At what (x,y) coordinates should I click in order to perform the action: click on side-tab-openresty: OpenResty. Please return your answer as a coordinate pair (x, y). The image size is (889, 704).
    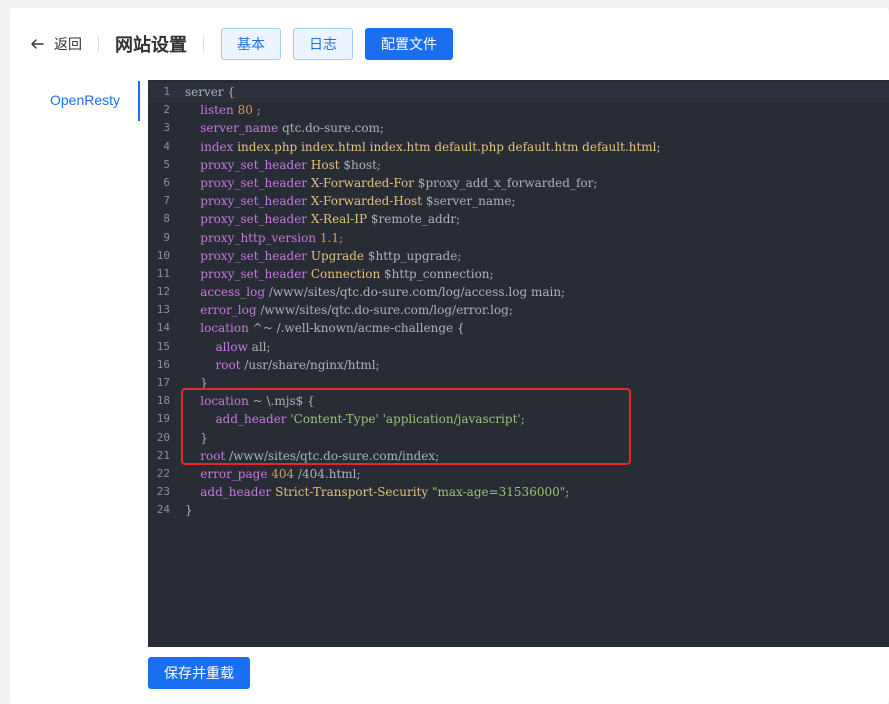
    Looking at the image, I should click on (91, 100).